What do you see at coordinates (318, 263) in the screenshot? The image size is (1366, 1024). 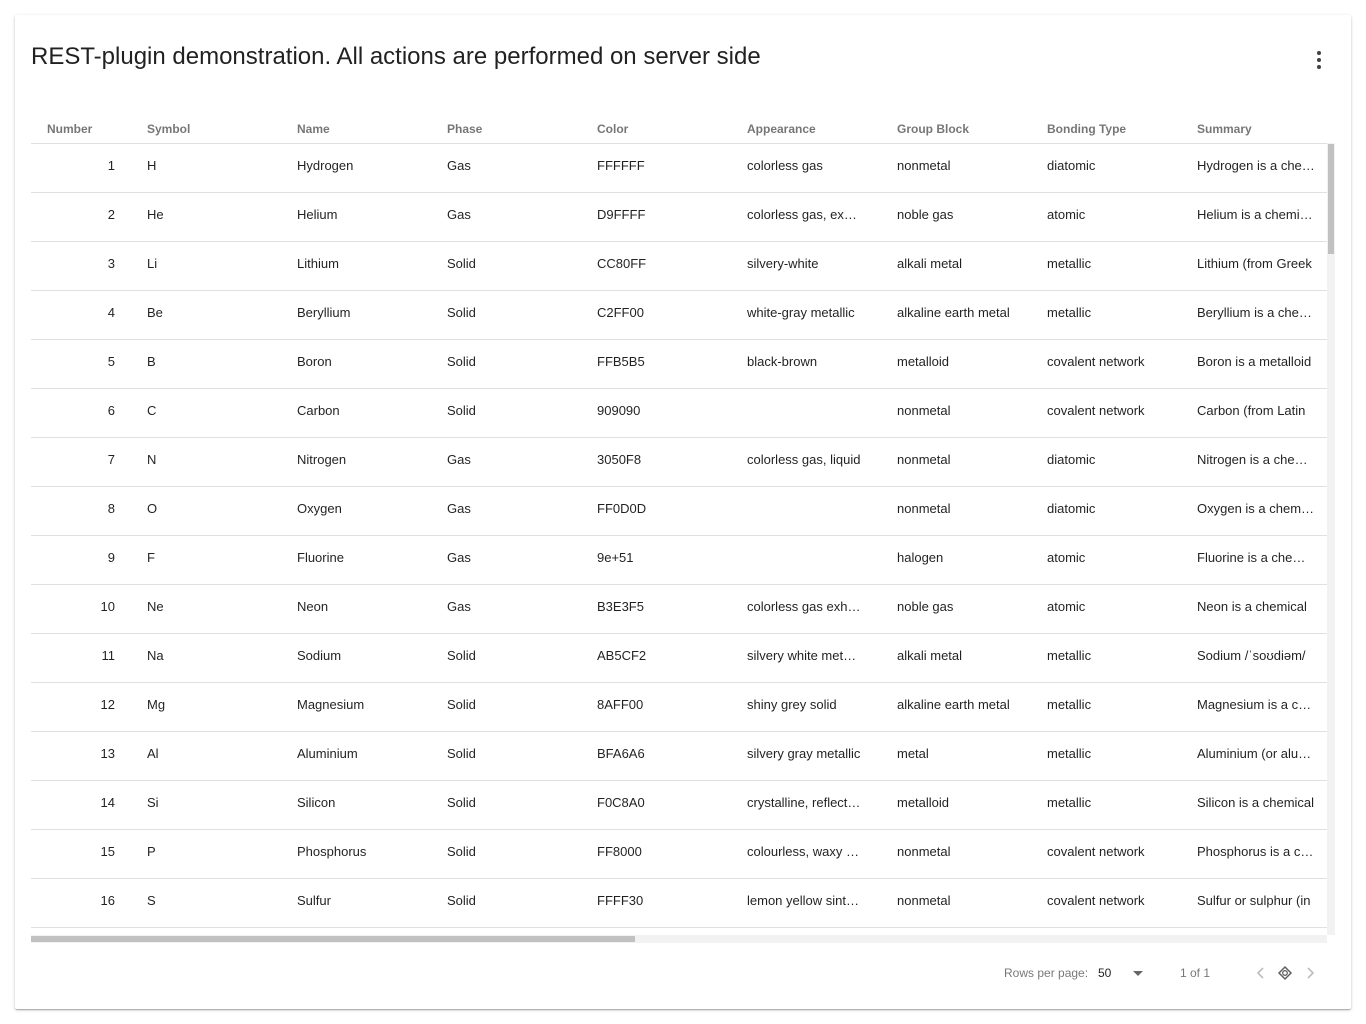 I see `cell-name: Lithium` at bounding box center [318, 263].